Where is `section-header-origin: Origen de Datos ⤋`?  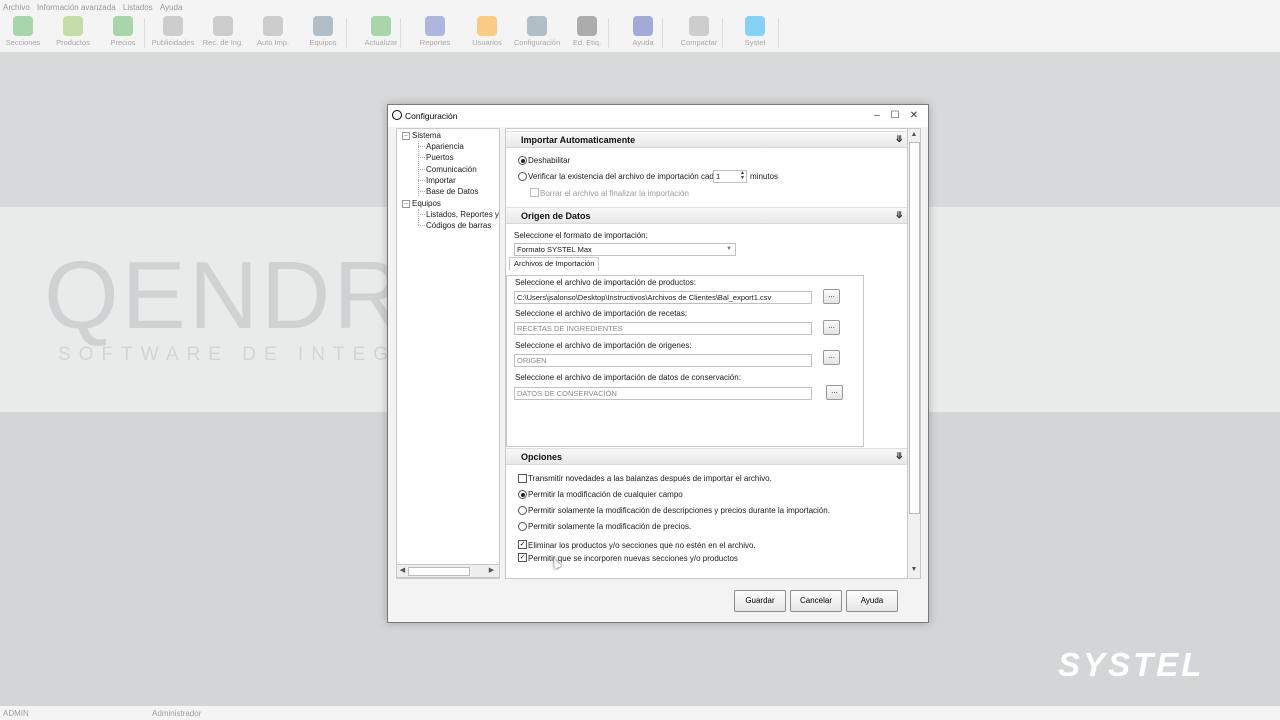 section-header-origin: Origen de Datos ⤋ is located at coordinates (707, 215).